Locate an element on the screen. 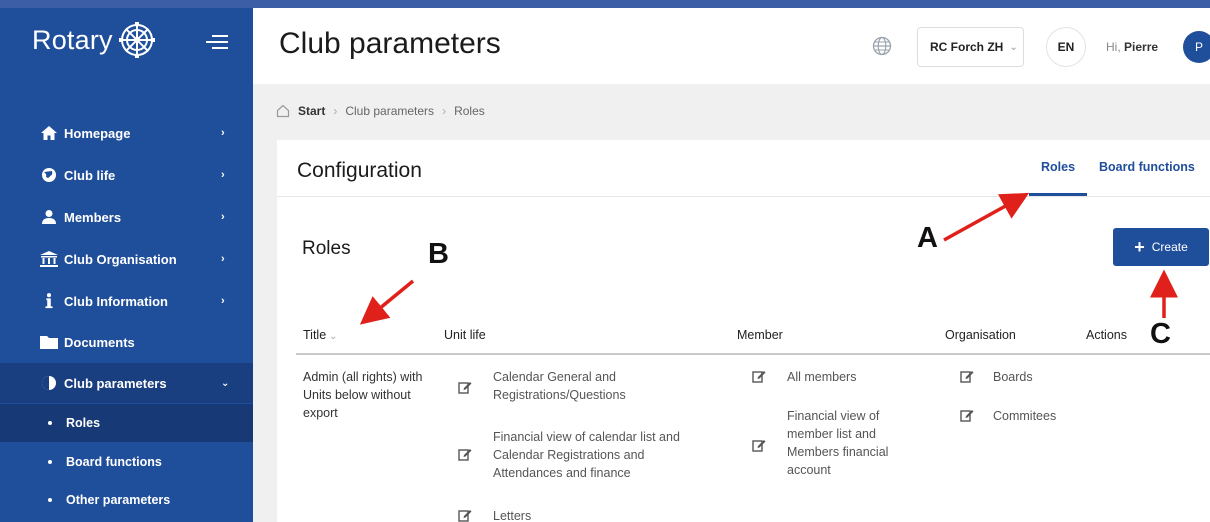 Image resolution: width=1210 pixels, height=522 pixels. plus-icon: + is located at coordinates (1139, 247).